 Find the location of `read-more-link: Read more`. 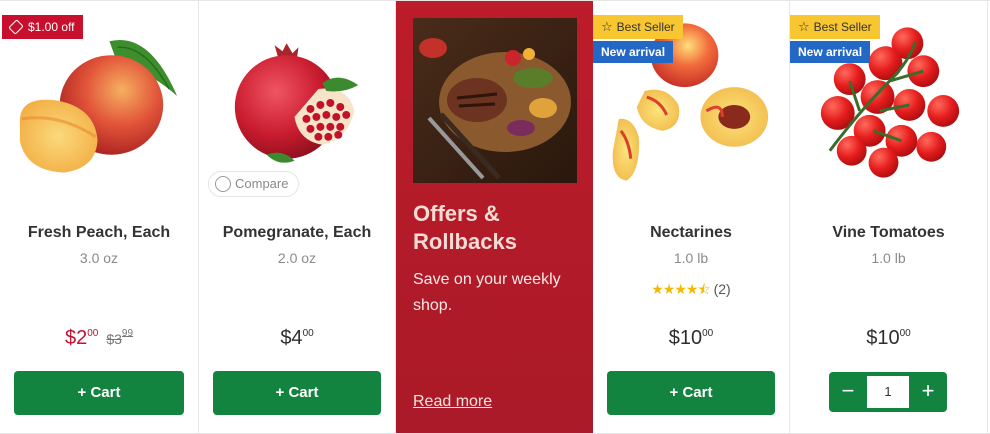

read-more-link: Read more is located at coordinates (452, 402).